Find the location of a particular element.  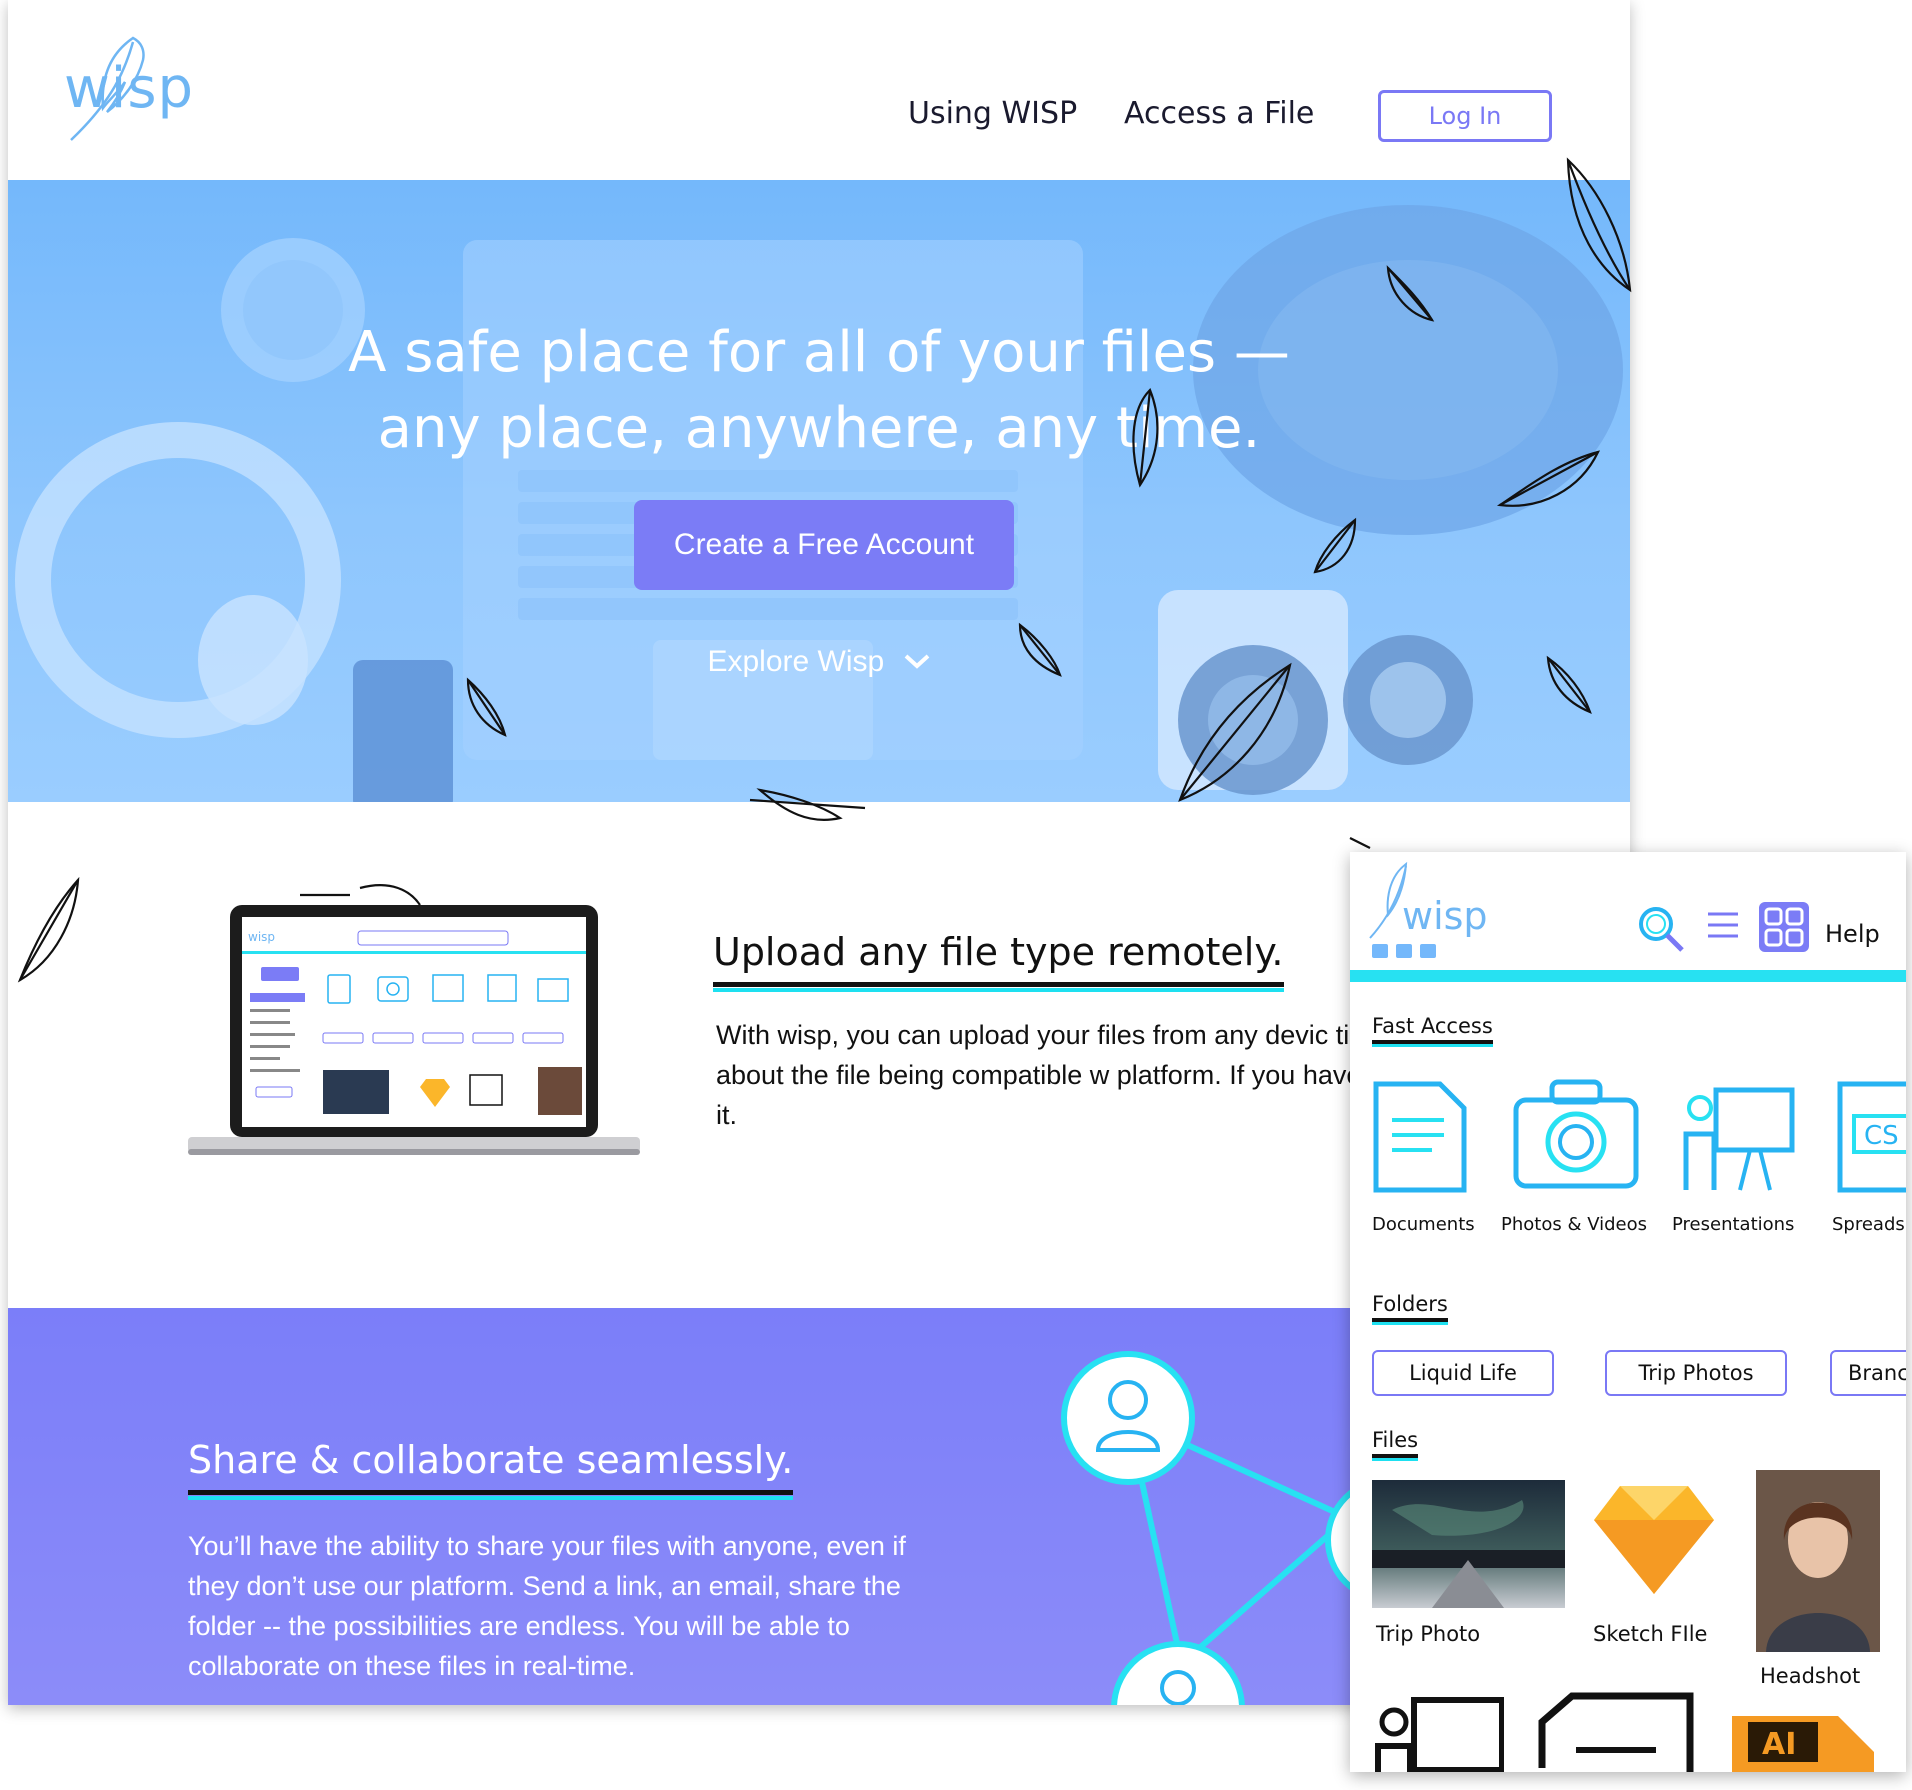

nav-link-using-wisp: Using WISP is located at coordinates (992, 113).